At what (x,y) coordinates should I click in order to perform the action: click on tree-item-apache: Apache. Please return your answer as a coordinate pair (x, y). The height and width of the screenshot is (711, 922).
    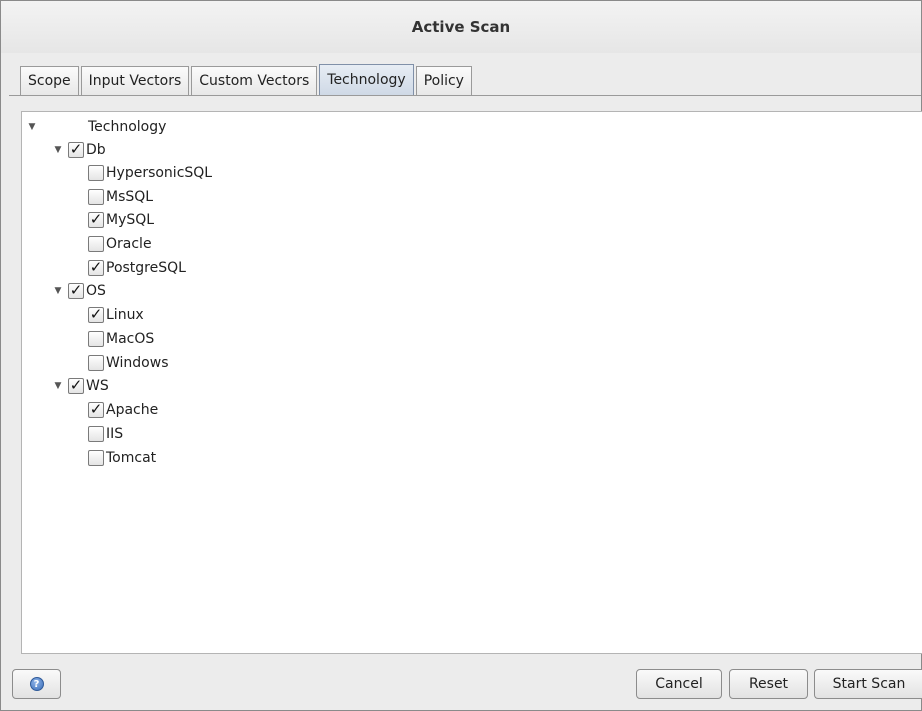
    Looking at the image, I should click on (123, 409).